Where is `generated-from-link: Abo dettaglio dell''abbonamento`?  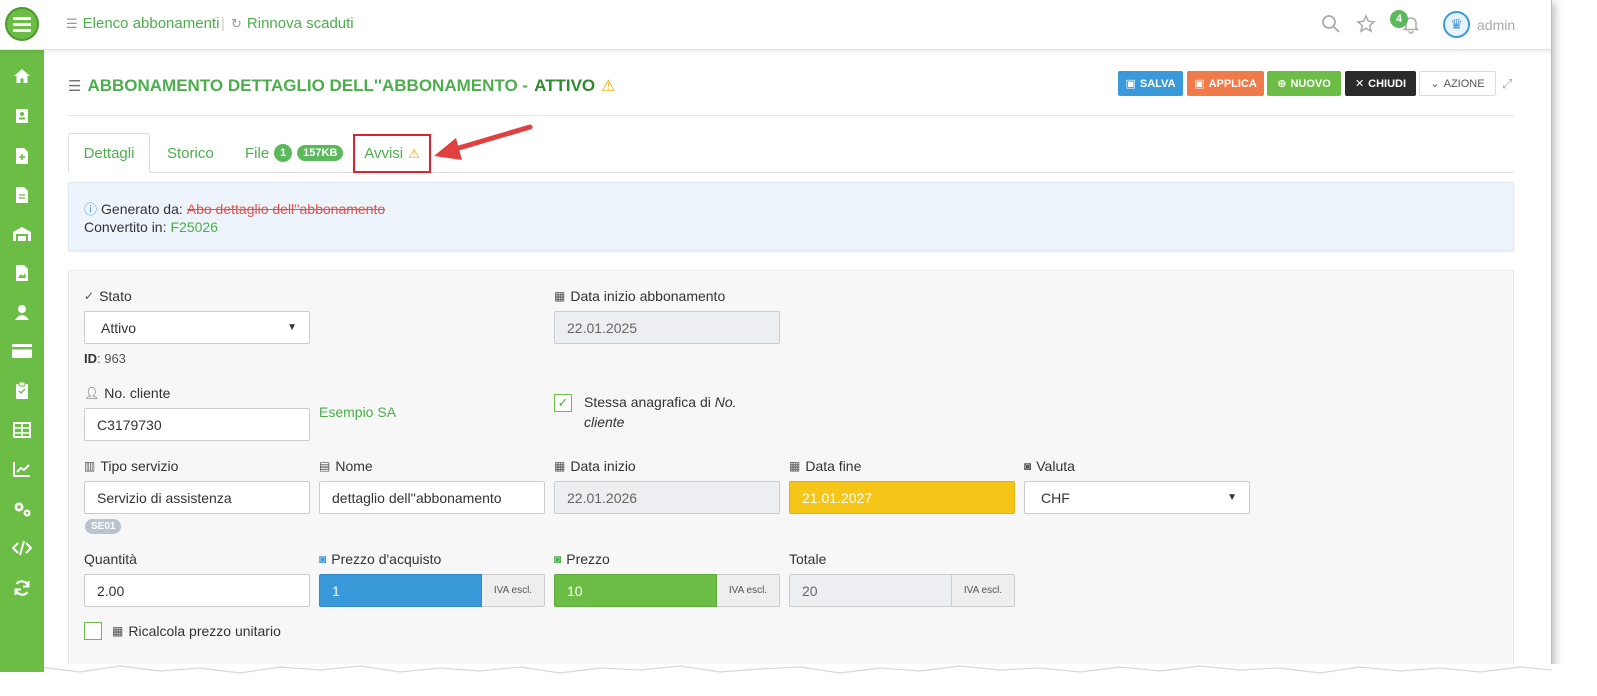 generated-from-link: Abo dettaglio dell''abbonamento is located at coordinates (286, 209).